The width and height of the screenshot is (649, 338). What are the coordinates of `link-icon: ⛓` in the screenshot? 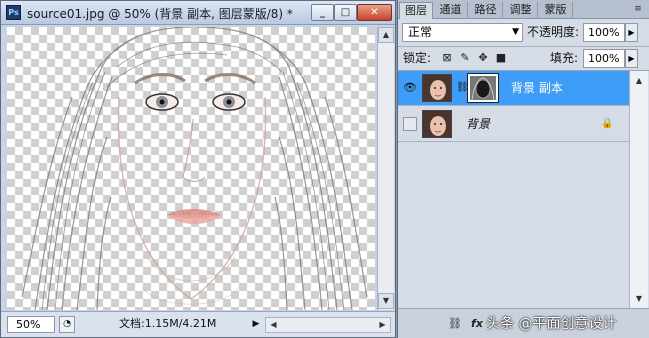 It's located at (455, 324).